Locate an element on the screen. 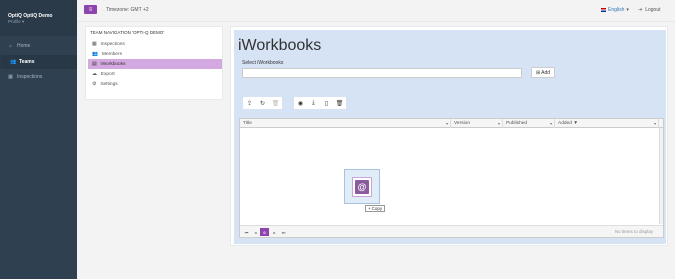 The image size is (675, 279). nav-item-label: Home is located at coordinates (24, 46).